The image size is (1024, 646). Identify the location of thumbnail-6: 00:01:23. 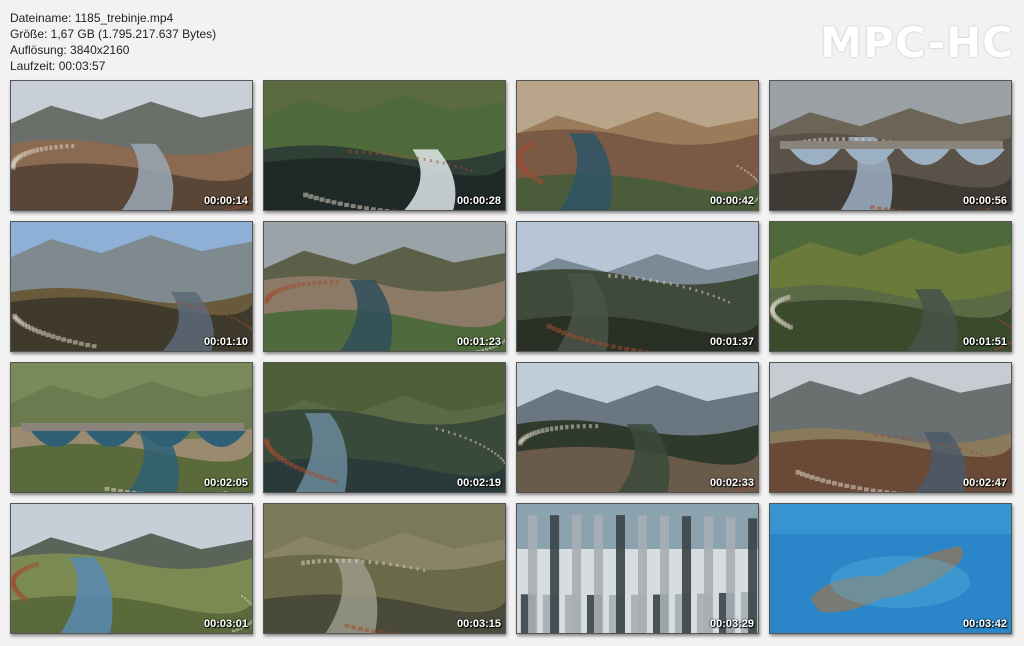
(384, 286).